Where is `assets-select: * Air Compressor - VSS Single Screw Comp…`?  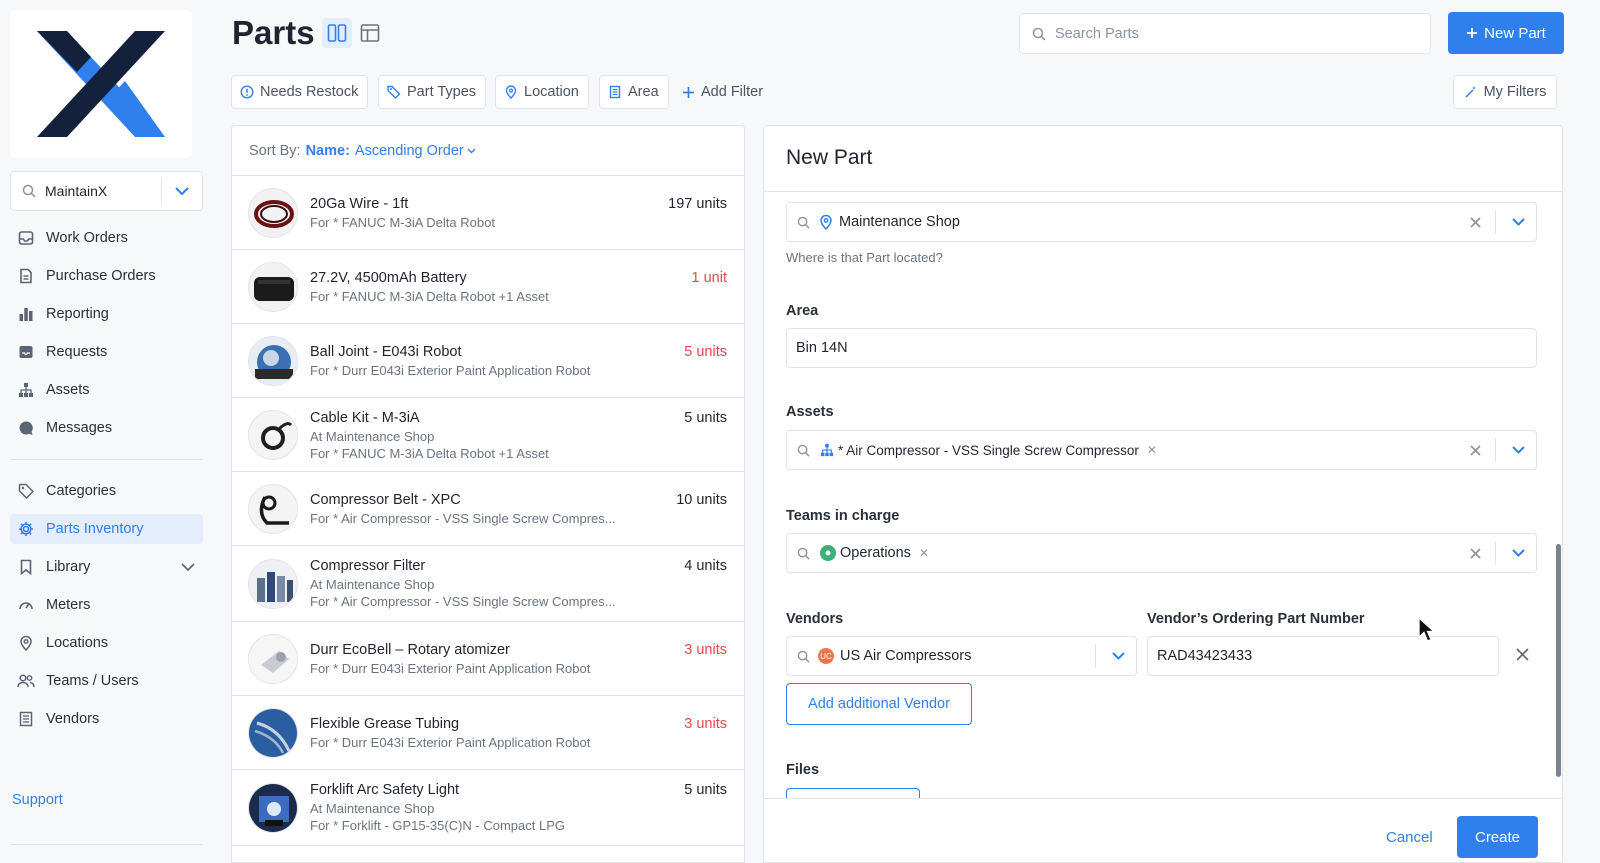 assets-select: * Air Compressor - VSS Single Screw Comp… is located at coordinates (1161, 450).